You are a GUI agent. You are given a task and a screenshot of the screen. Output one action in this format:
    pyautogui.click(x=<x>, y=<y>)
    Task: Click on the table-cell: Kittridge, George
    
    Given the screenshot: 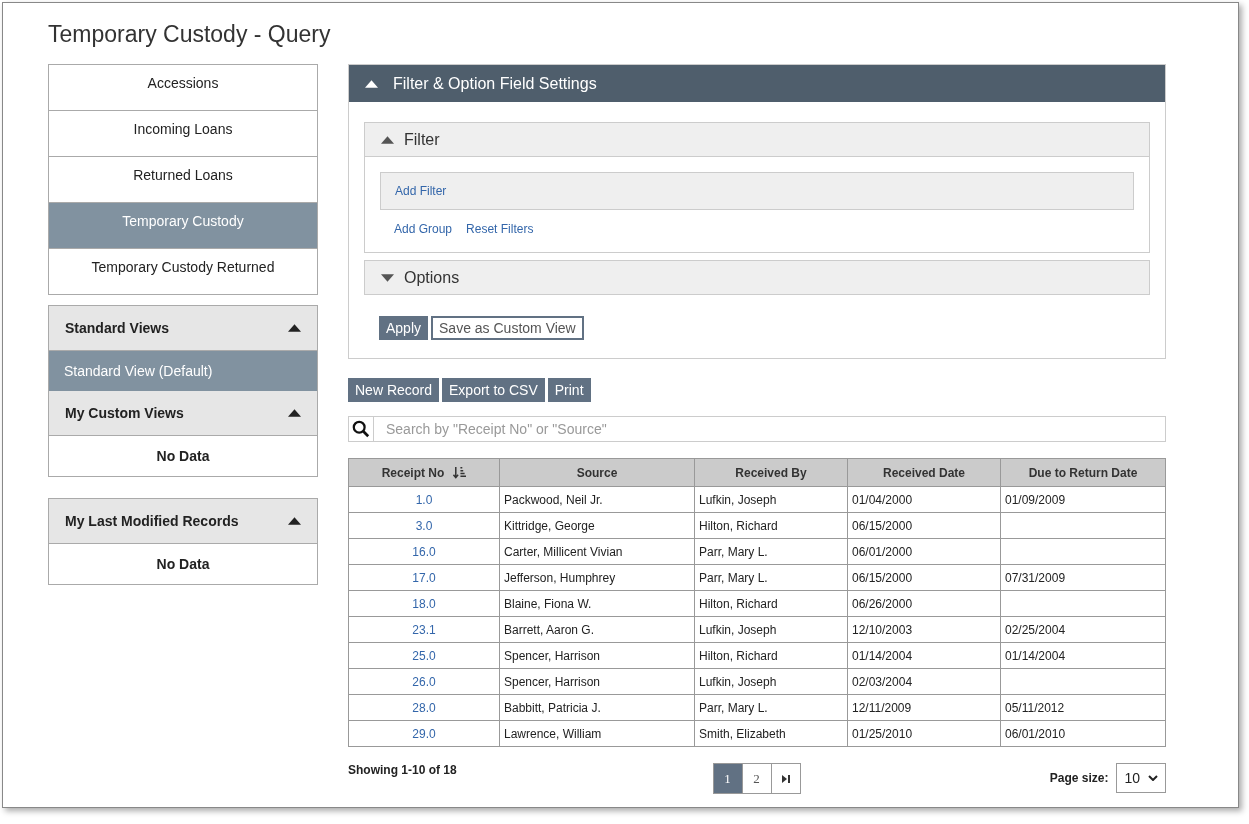 What is the action you would take?
    pyautogui.click(x=549, y=525)
    